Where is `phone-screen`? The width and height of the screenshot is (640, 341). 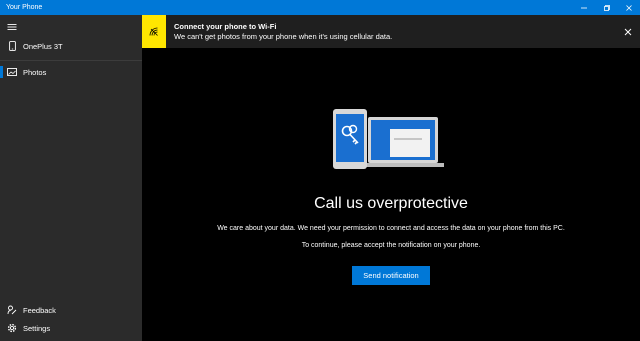 phone-screen is located at coordinates (350, 138).